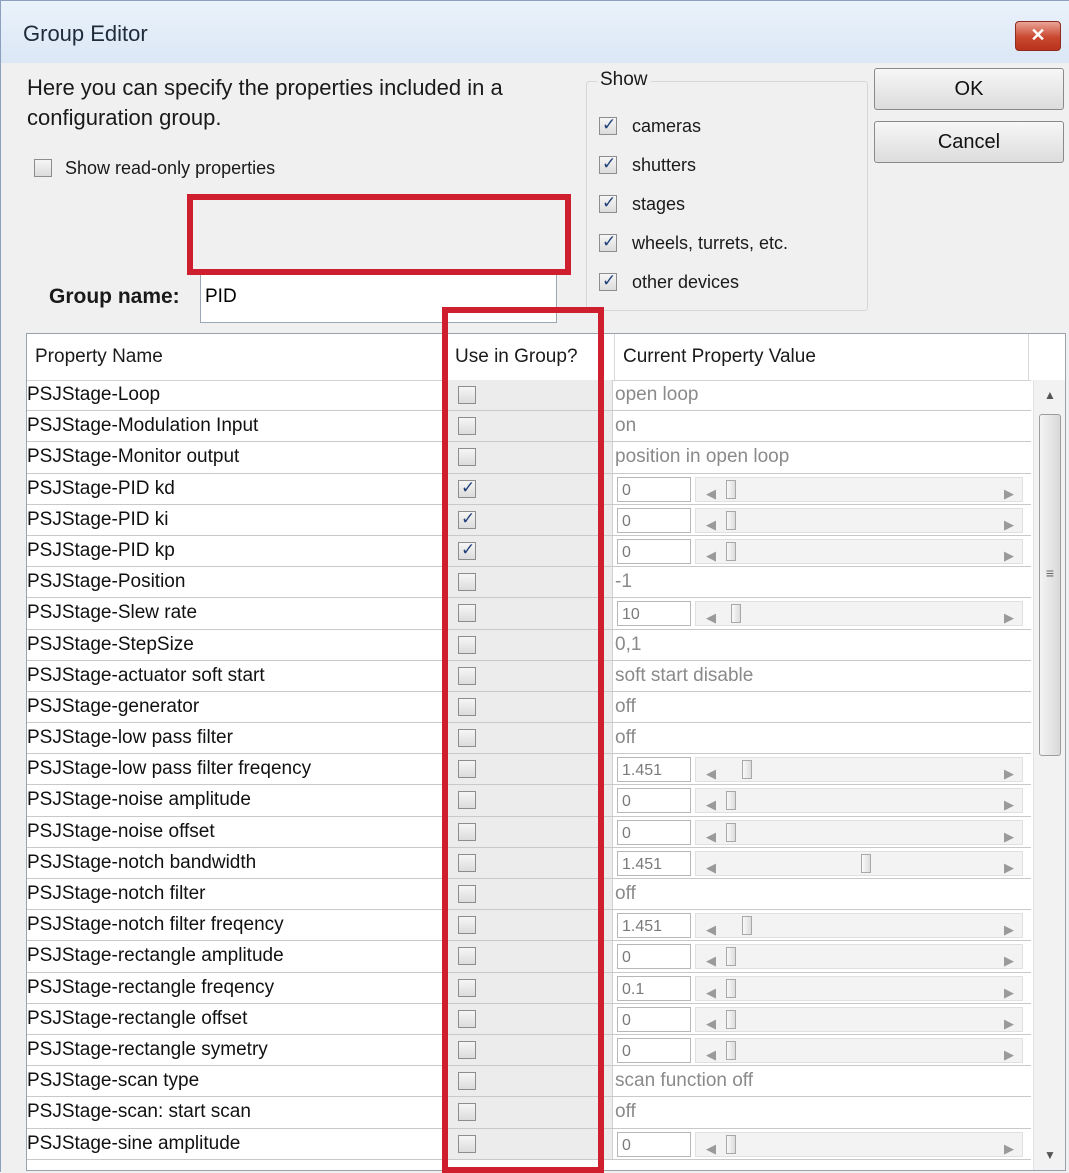 The height and width of the screenshot is (1173, 1069). I want to click on property-value: 0.1 ◀ ▶, so click(823, 988).